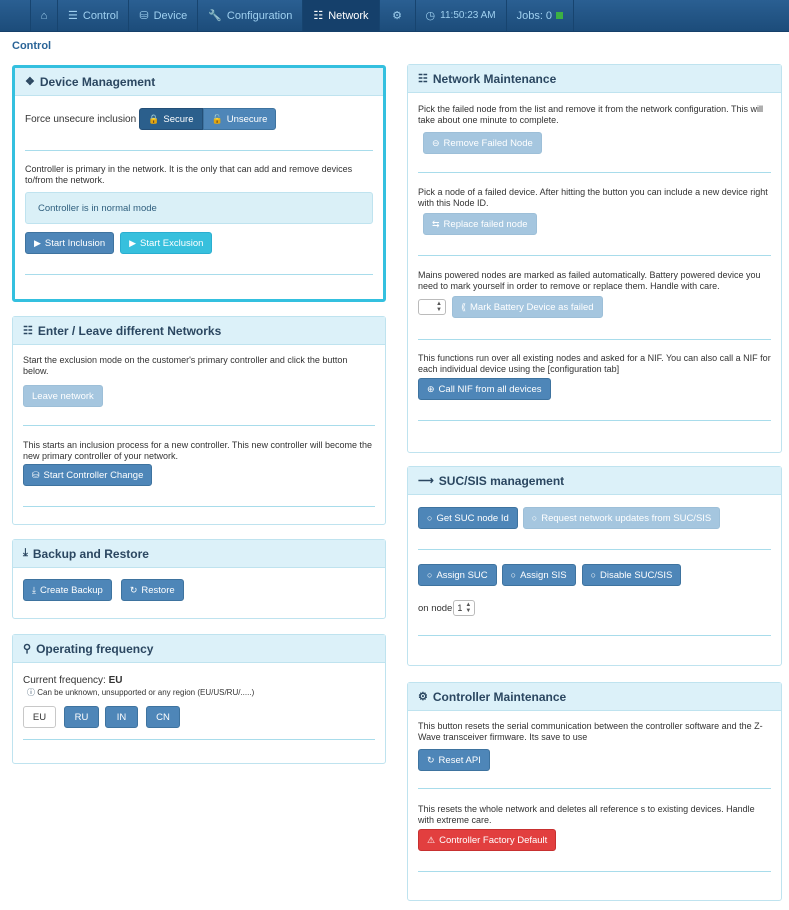  Describe the element at coordinates (152, 590) in the screenshot. I see `restore-button: ↻ Restore` at that location.